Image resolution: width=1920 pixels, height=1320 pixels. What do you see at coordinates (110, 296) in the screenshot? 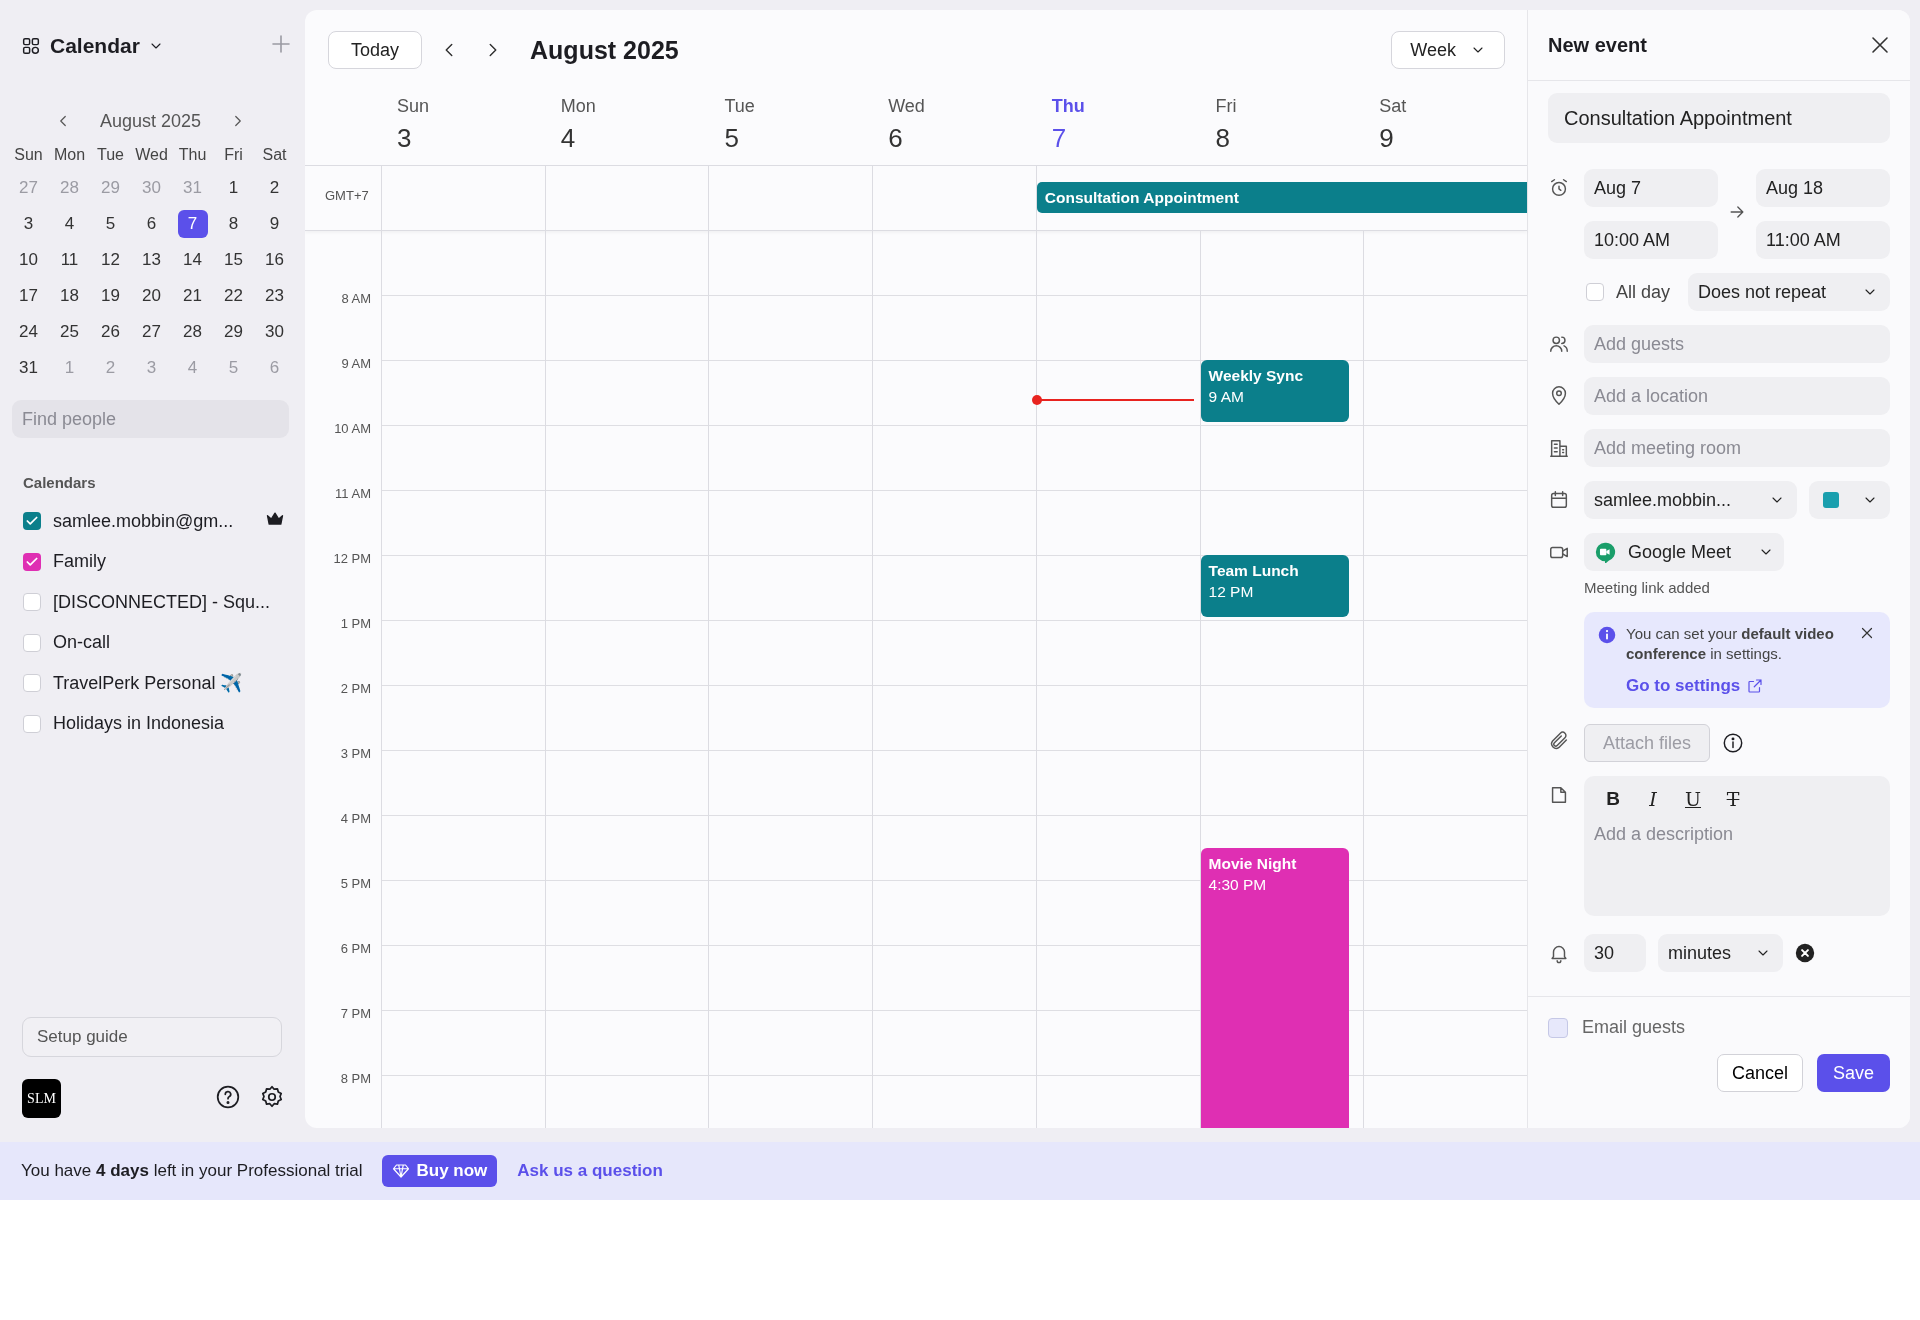
I see `date-cell: 19` at bounding box center [110, 296].